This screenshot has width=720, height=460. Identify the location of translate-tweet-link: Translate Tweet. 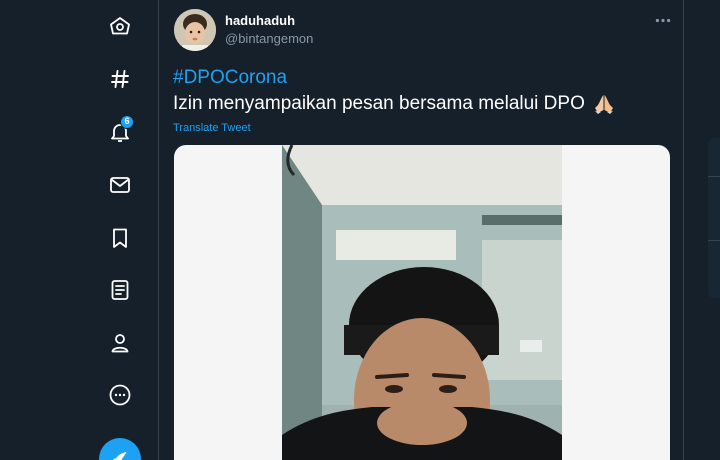
(212, 128).